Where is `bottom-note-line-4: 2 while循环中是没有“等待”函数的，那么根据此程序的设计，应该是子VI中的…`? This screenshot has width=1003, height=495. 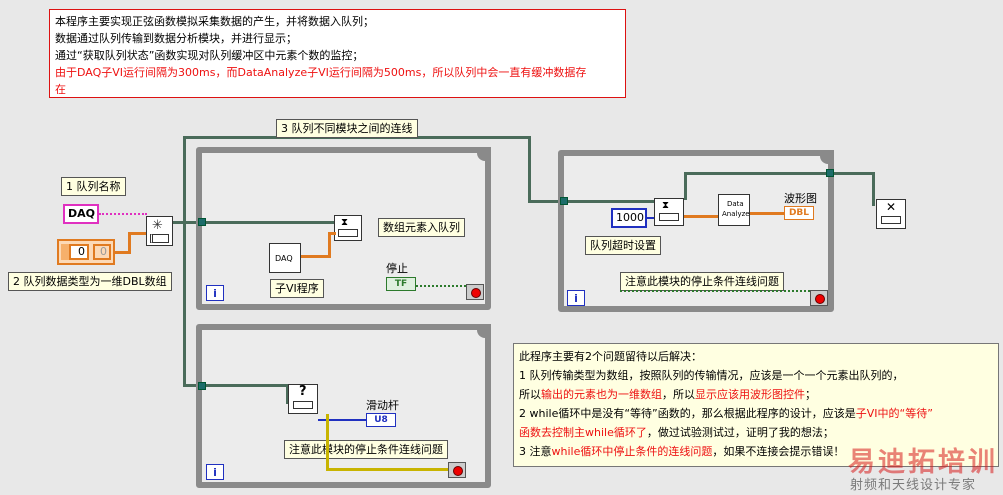 bottom-note-line-4: 2 while循环中是没有“等待”函数的，那么根据此程序的设计，应该是子VI中的… is located at coordinates (726, 413).